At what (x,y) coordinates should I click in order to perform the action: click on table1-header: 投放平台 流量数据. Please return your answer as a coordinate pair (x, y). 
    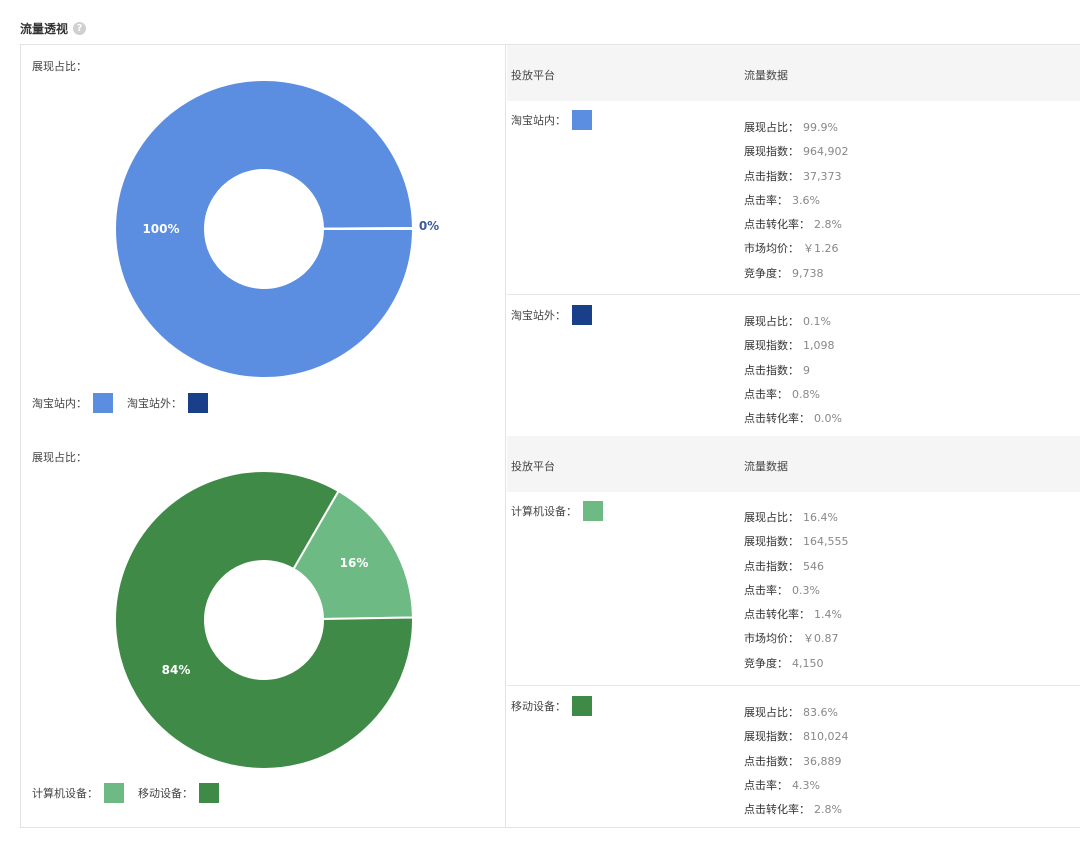
    Looking at the image, I should click on (793, 73).